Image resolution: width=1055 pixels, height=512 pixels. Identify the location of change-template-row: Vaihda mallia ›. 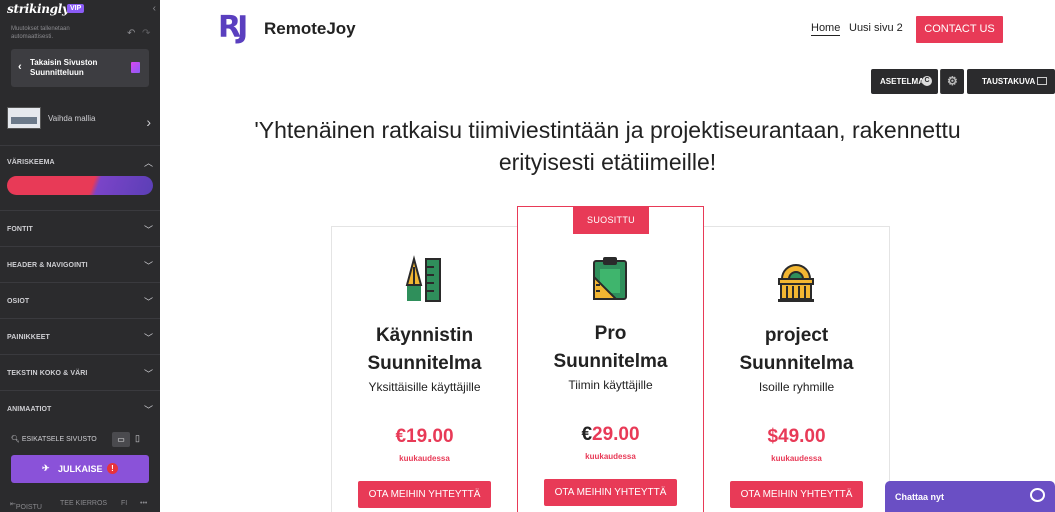
(80, 122).